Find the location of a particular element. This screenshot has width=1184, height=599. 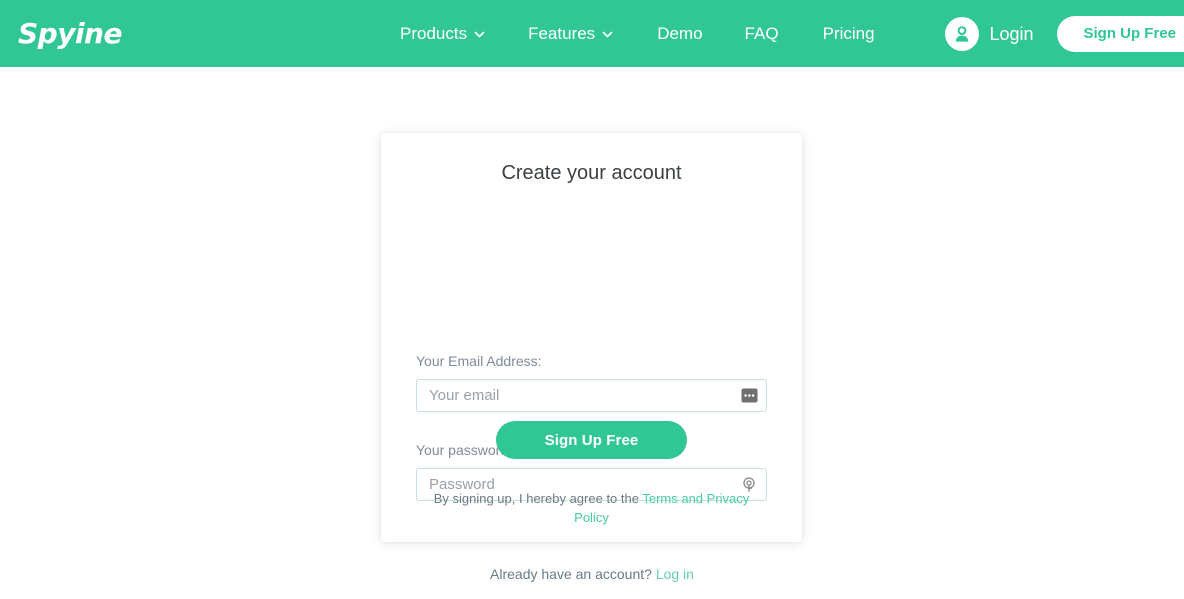

nav-item-faq: FAQ is located at coordinates (762, 34).